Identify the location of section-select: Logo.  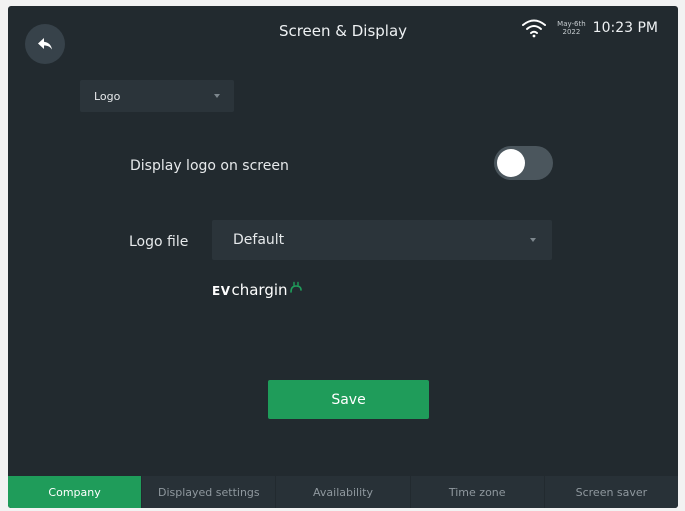
(157, 96).